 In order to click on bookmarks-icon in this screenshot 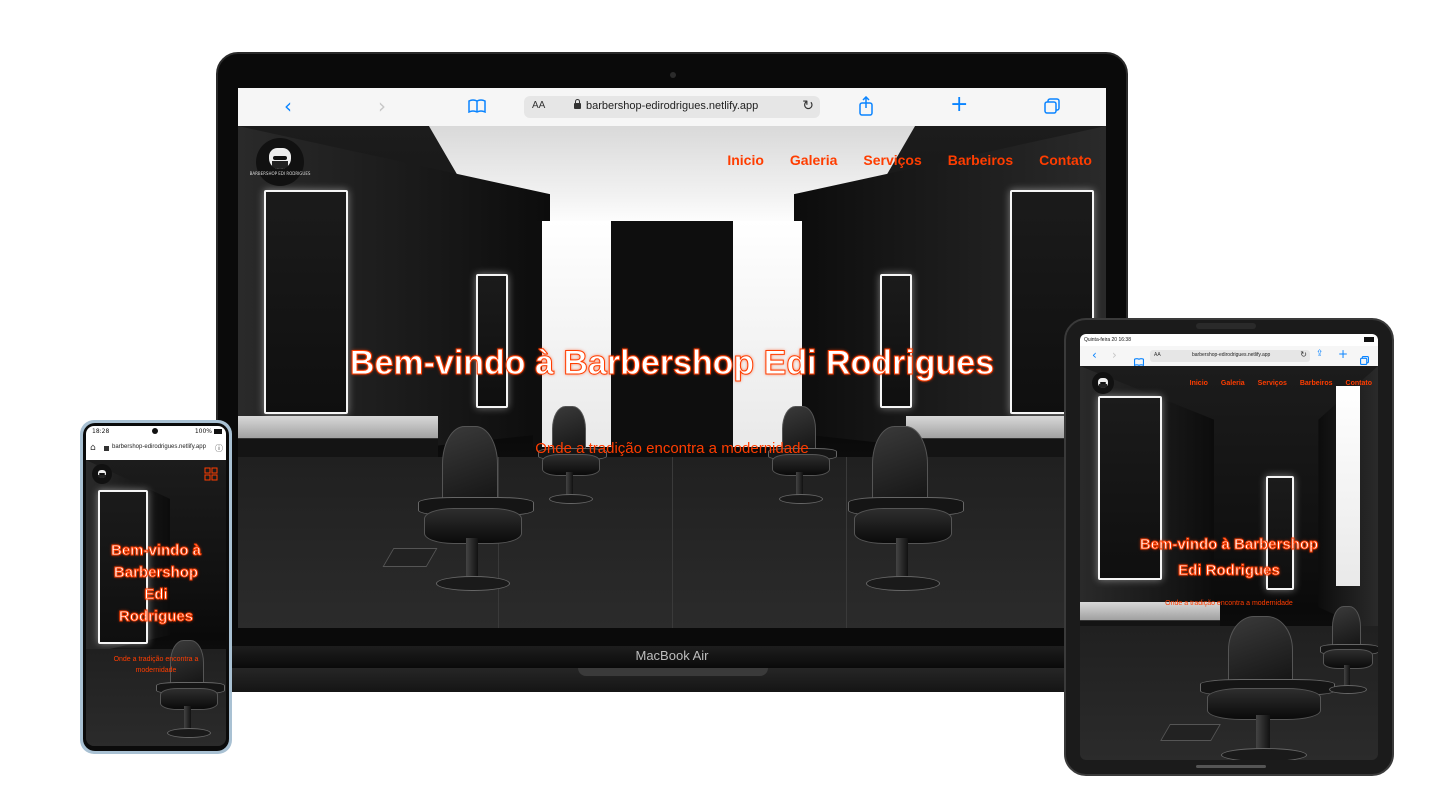, I will do `click(477, 107)`.